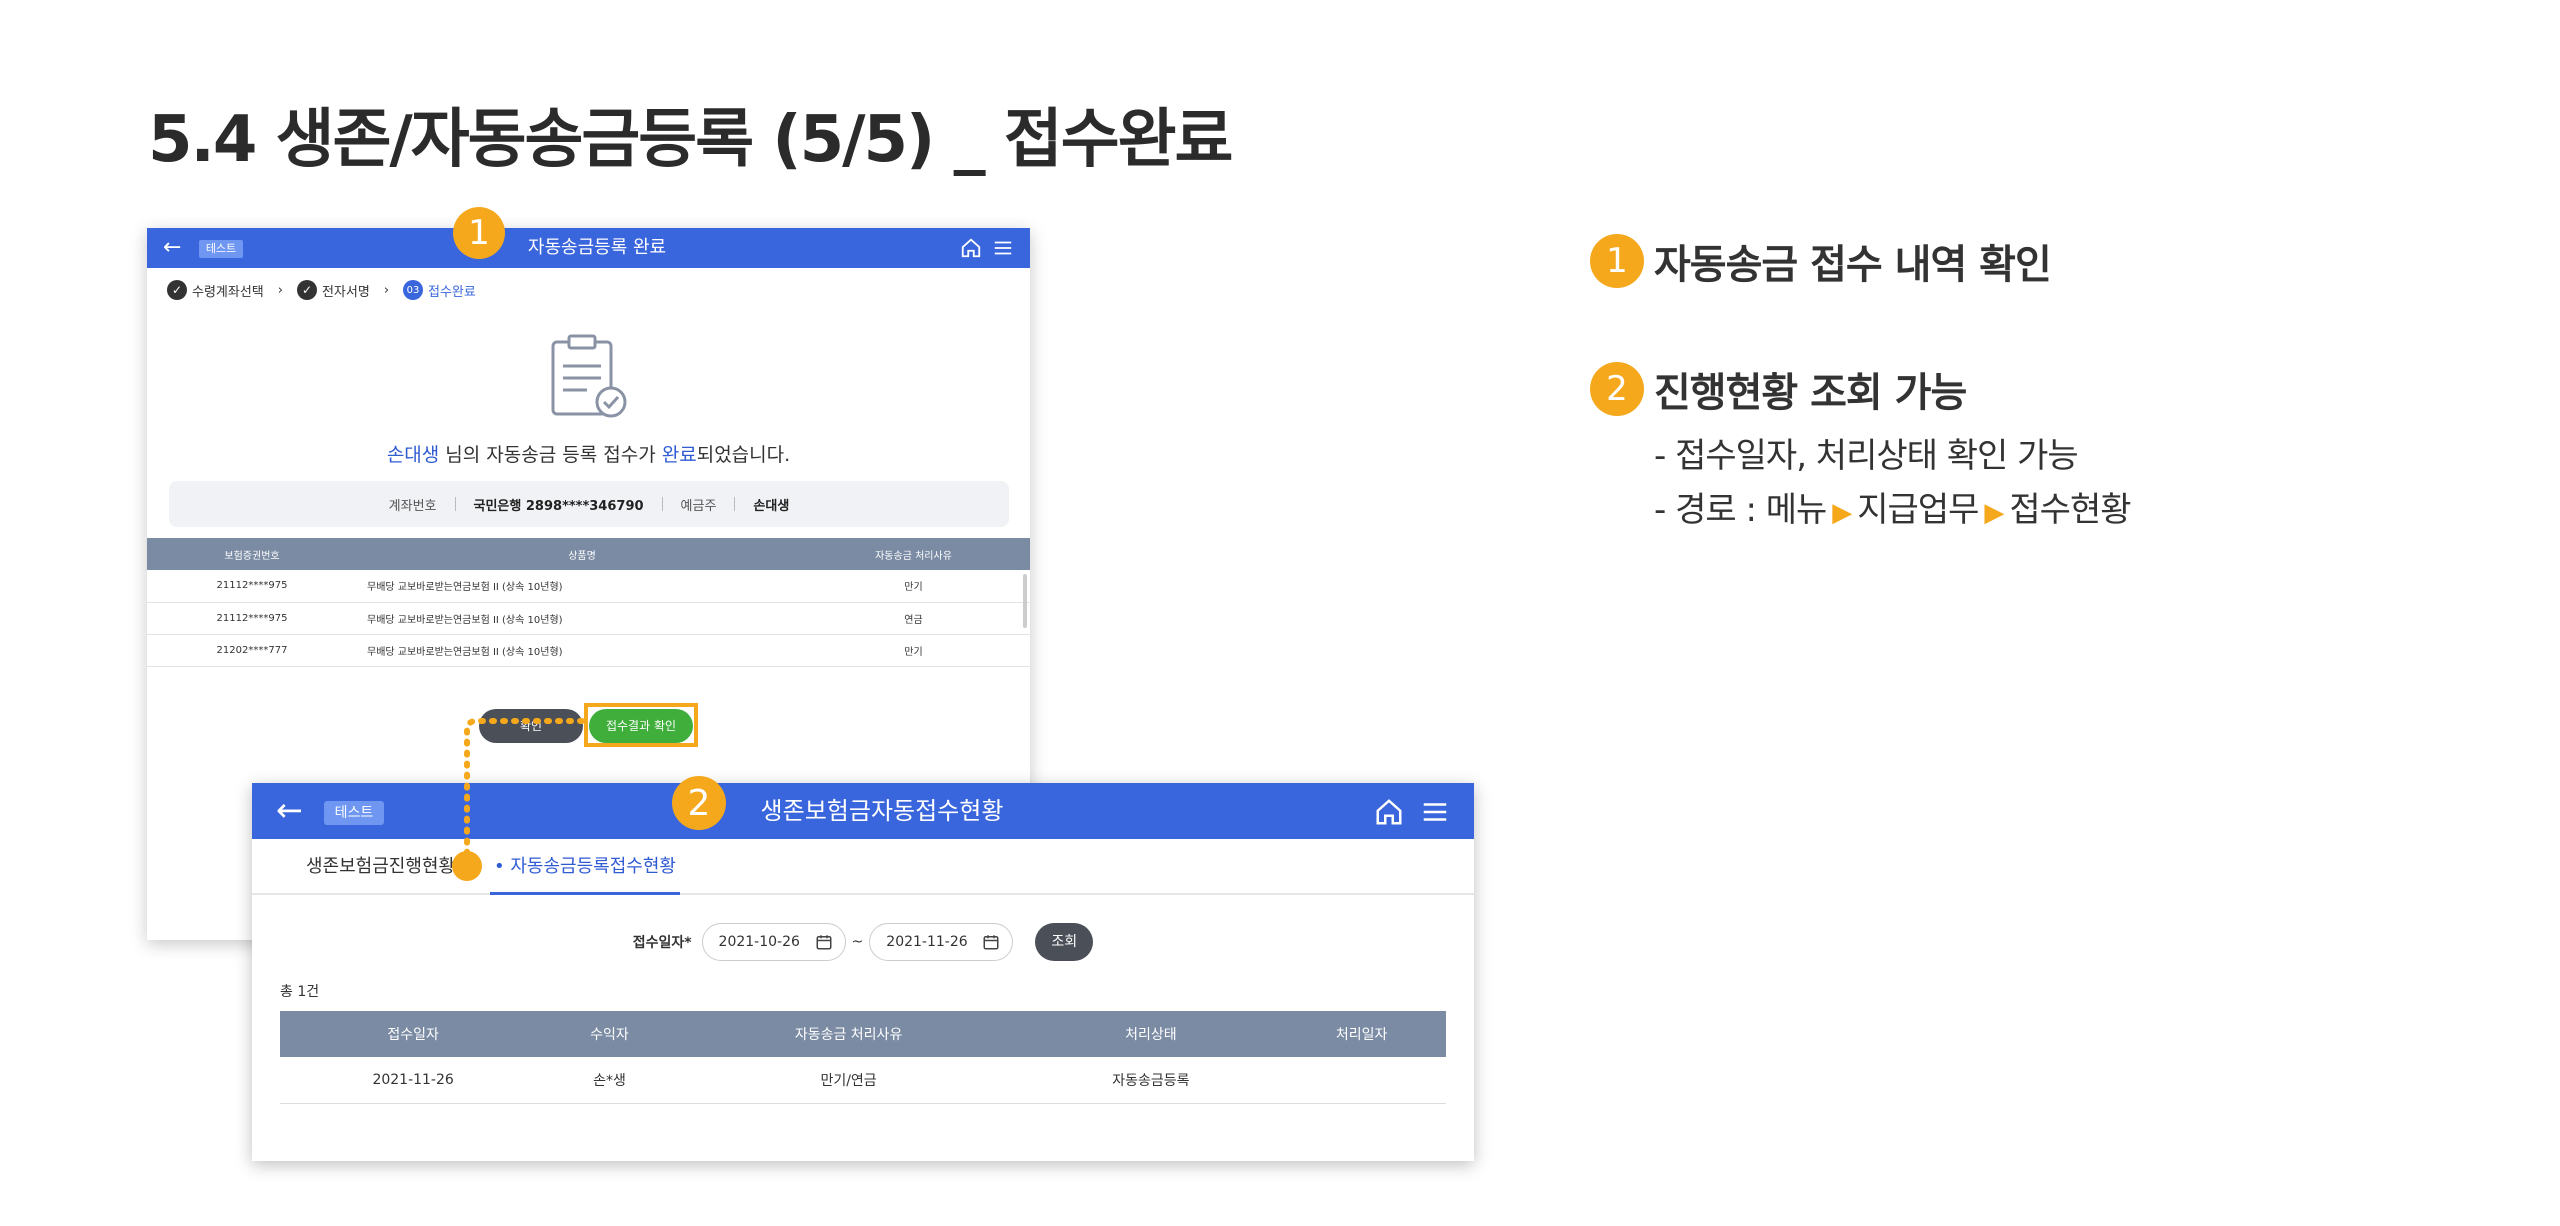 The image size is (2560, 1226). I want to click on note-number: 1, so click(1617, 261).